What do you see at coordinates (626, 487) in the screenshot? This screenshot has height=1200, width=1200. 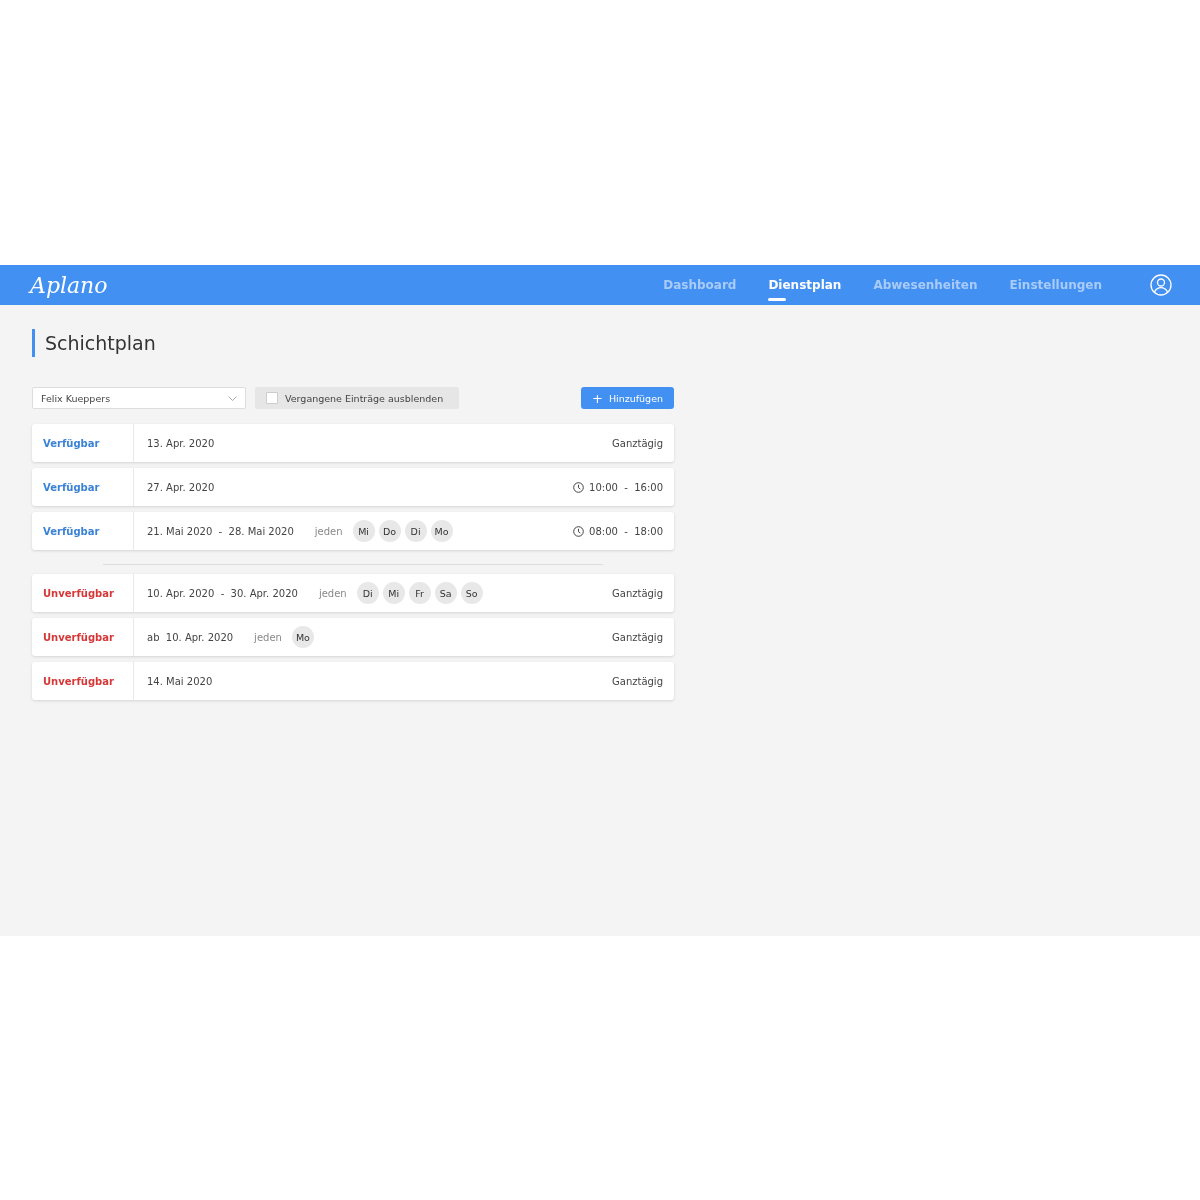 I see `time-text: 10:00 - 16:00` at bounding box center [626, 487].